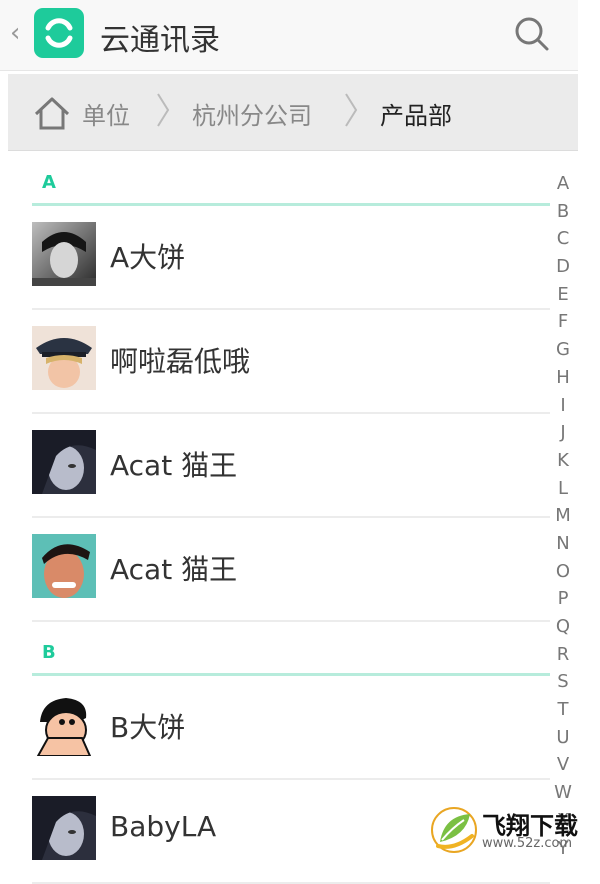  I want to click on app-logo-icon, so click(59, 33).